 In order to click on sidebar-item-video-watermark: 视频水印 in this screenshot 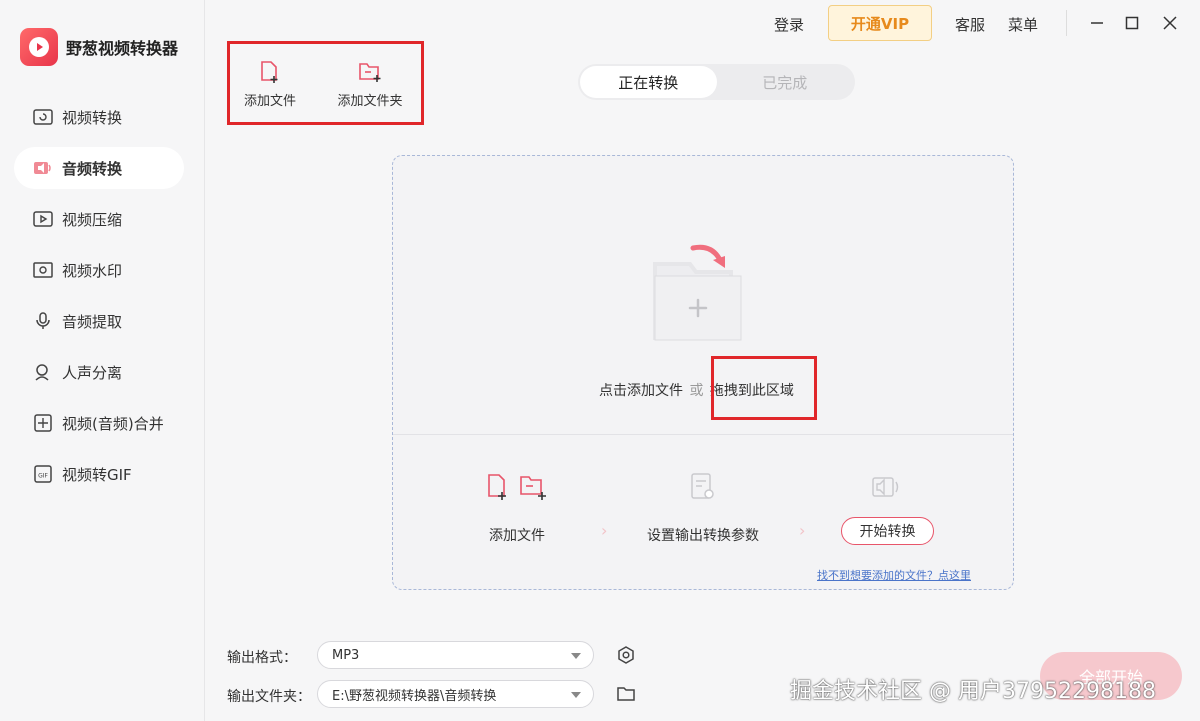, I will do `click(99, 270)`.